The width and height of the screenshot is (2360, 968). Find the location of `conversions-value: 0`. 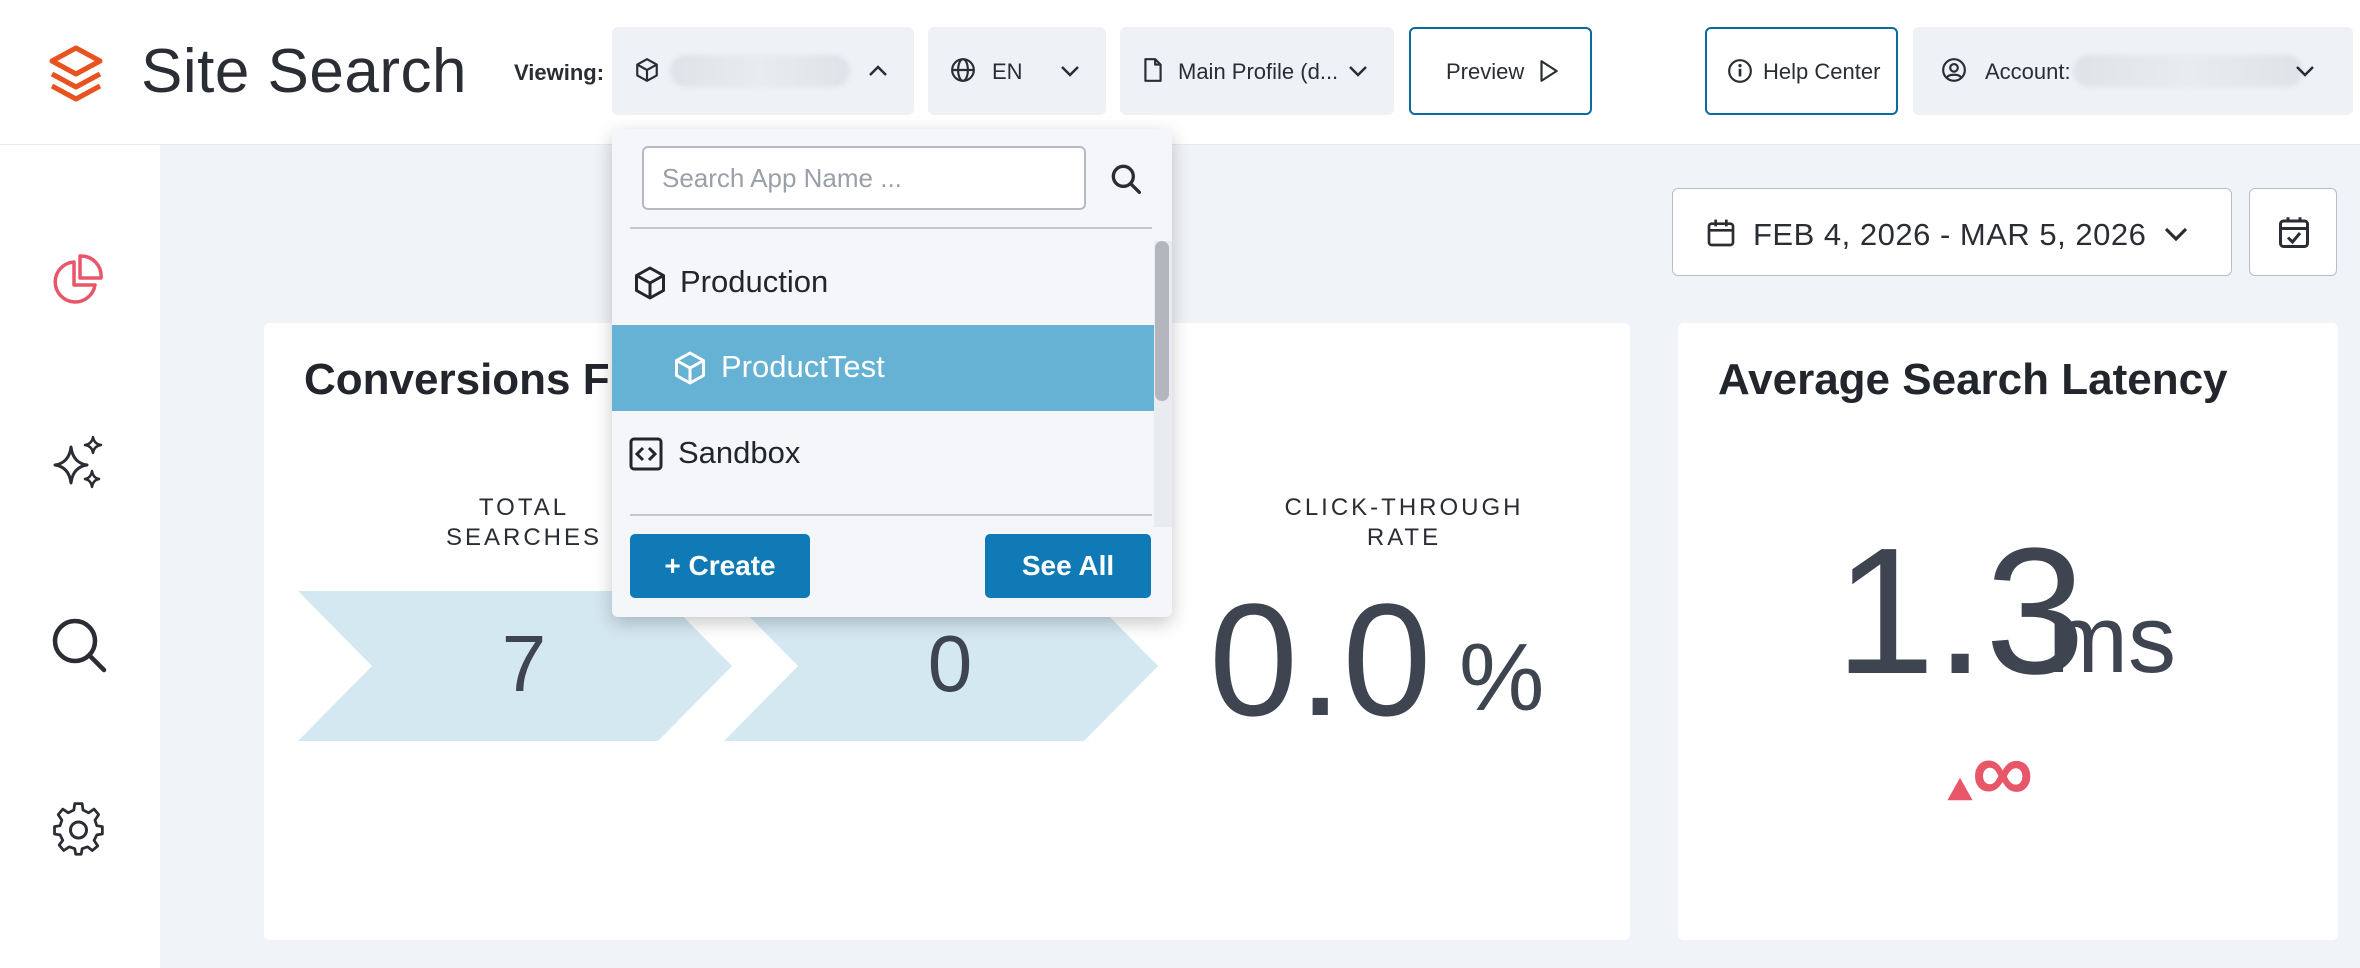

conversions-value: 0 is located at coordinates (950, 663).